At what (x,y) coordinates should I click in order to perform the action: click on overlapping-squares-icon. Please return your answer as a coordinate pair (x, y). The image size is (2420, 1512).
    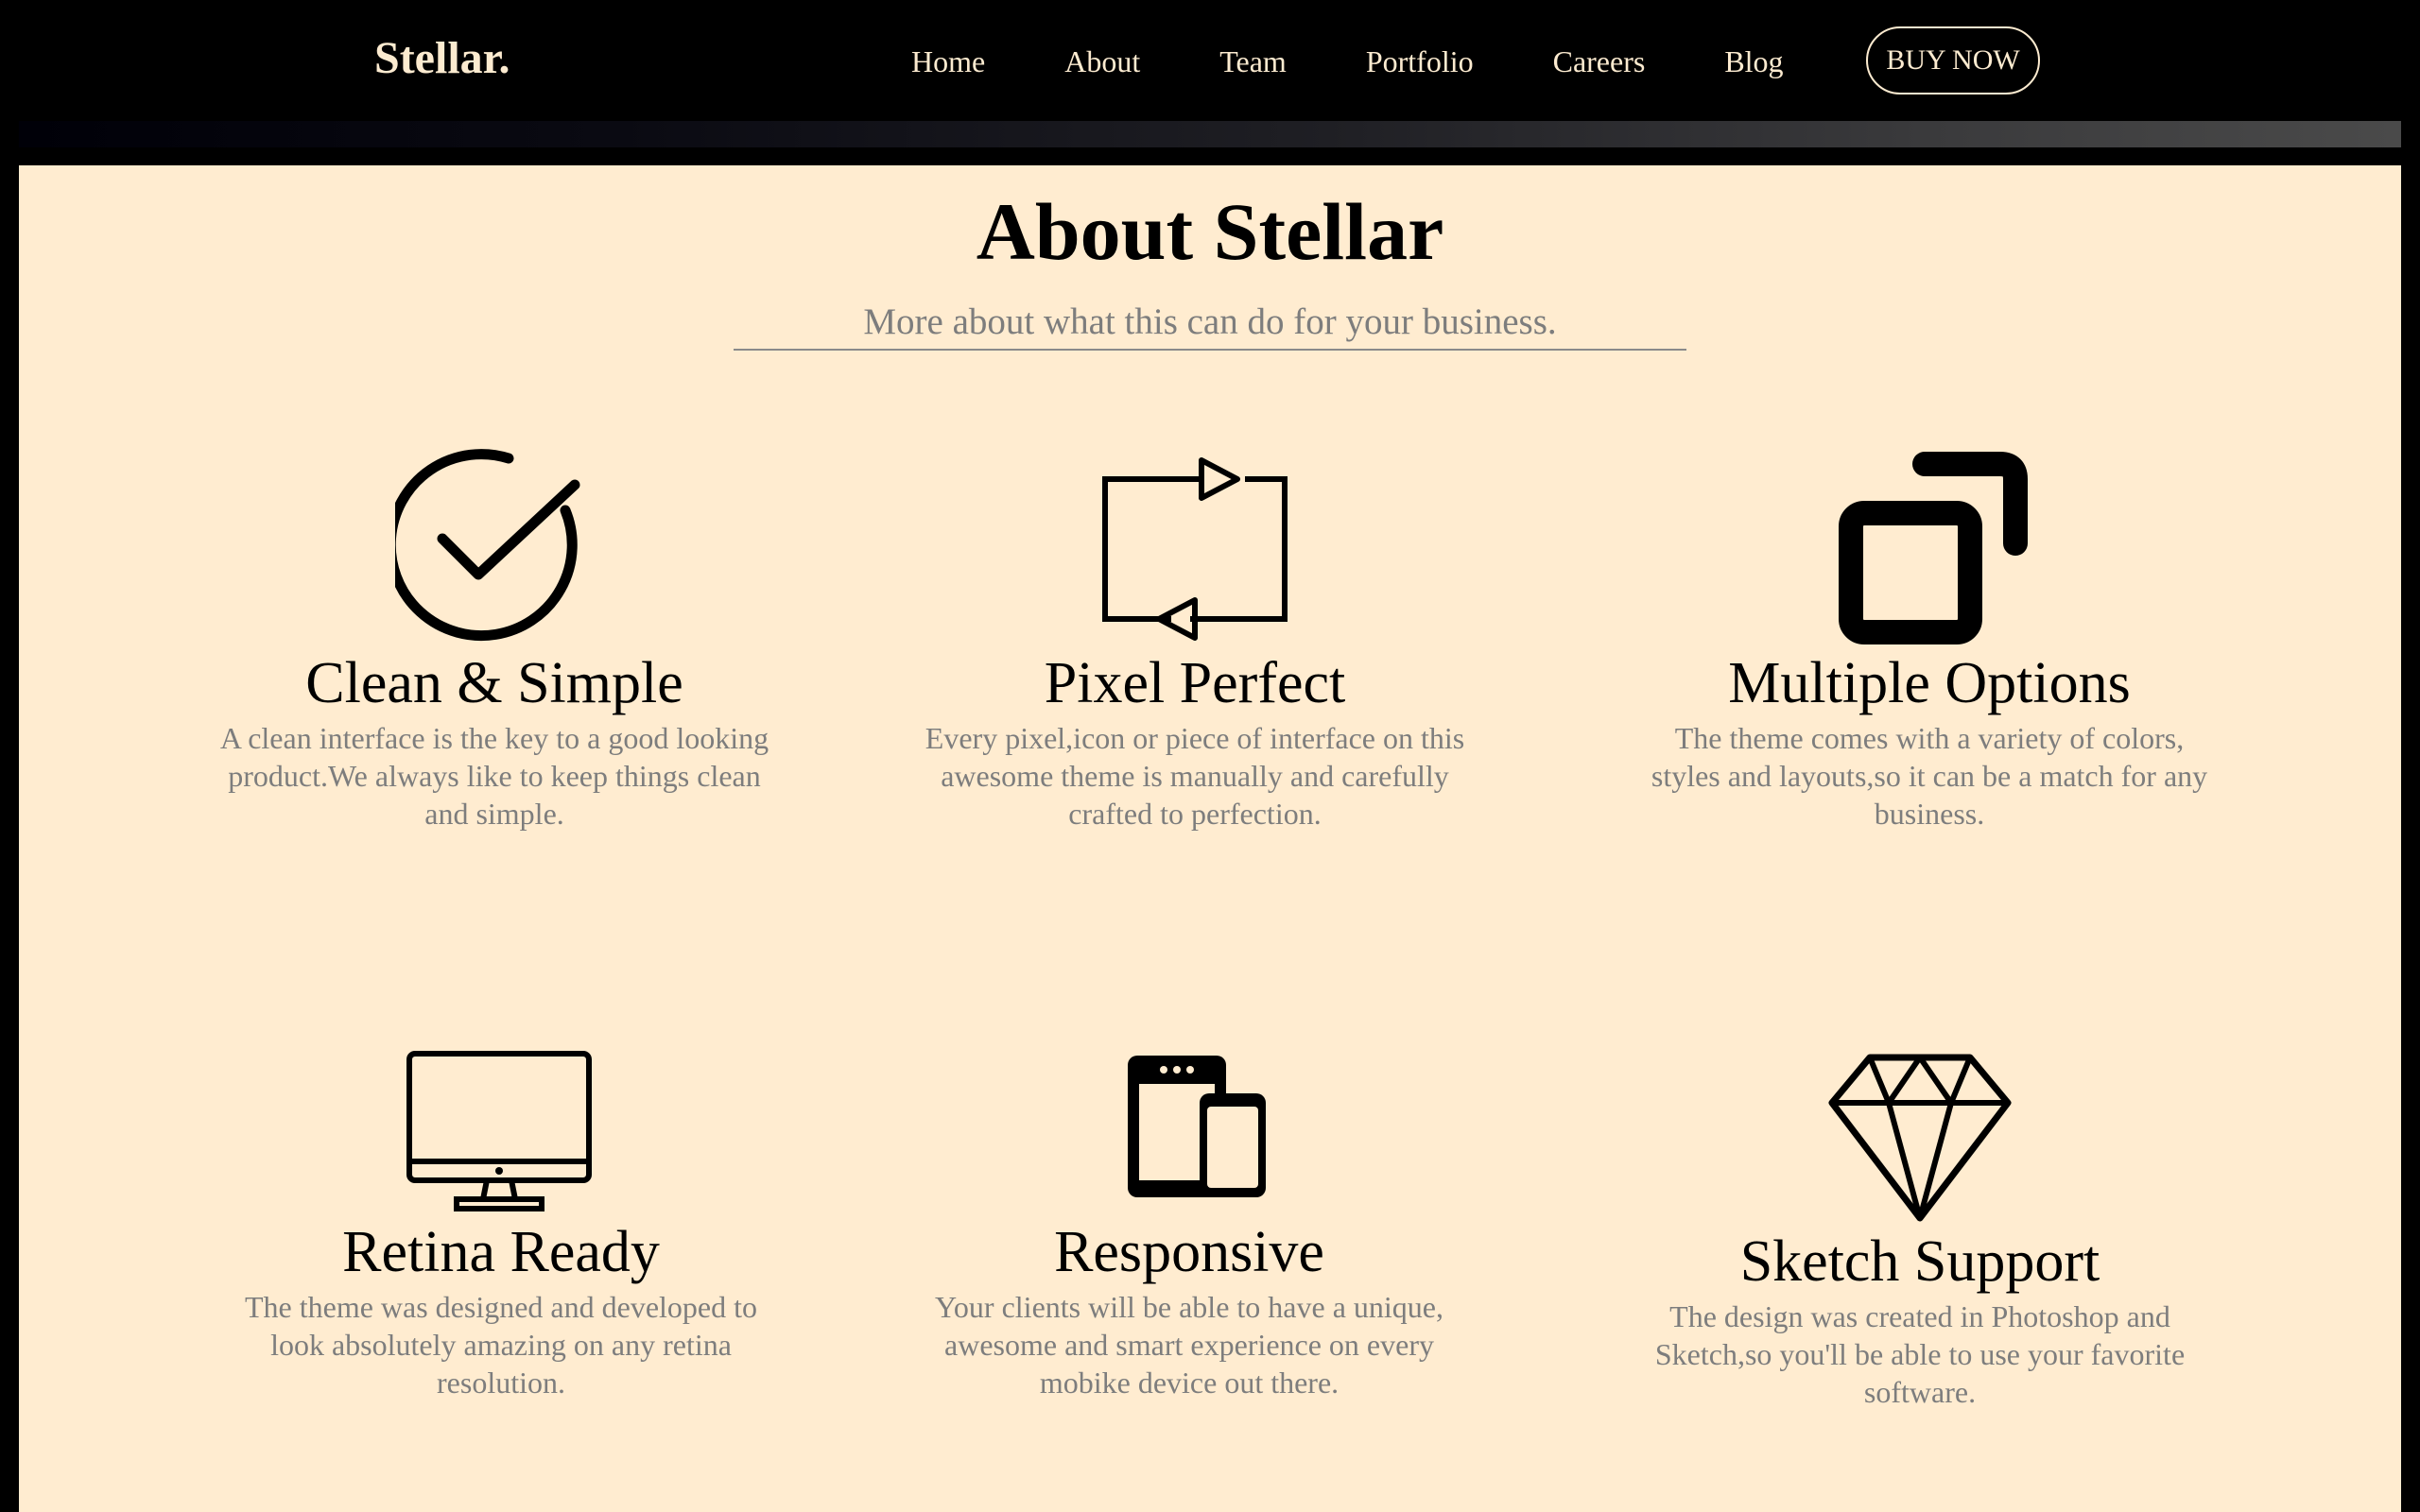
    Looking at the image, I should click on (1933, 548).